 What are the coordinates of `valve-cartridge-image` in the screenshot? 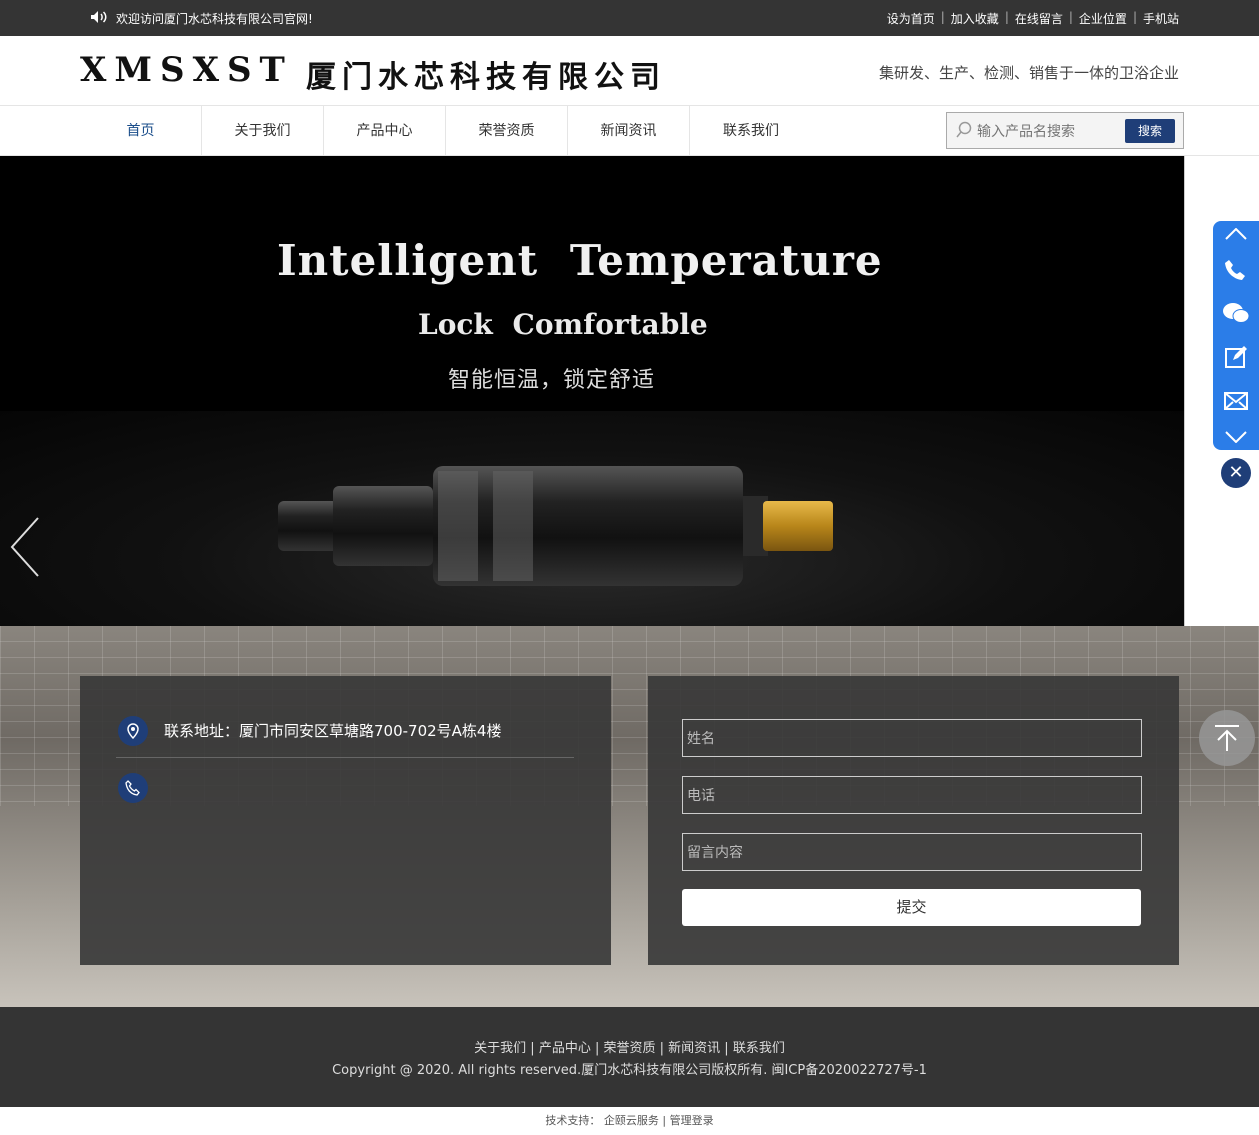 It's located at (555, 526).